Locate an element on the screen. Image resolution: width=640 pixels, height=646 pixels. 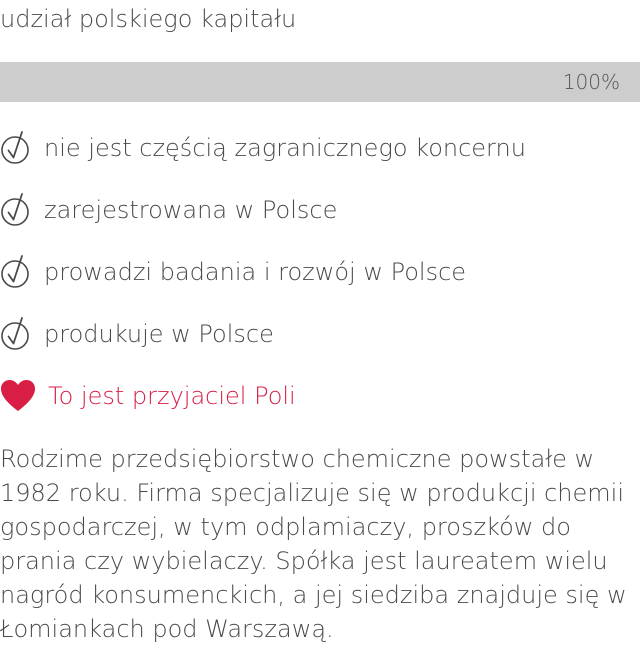
criteria-item: produkuje w Polsce is located at coordinates (263, 345).